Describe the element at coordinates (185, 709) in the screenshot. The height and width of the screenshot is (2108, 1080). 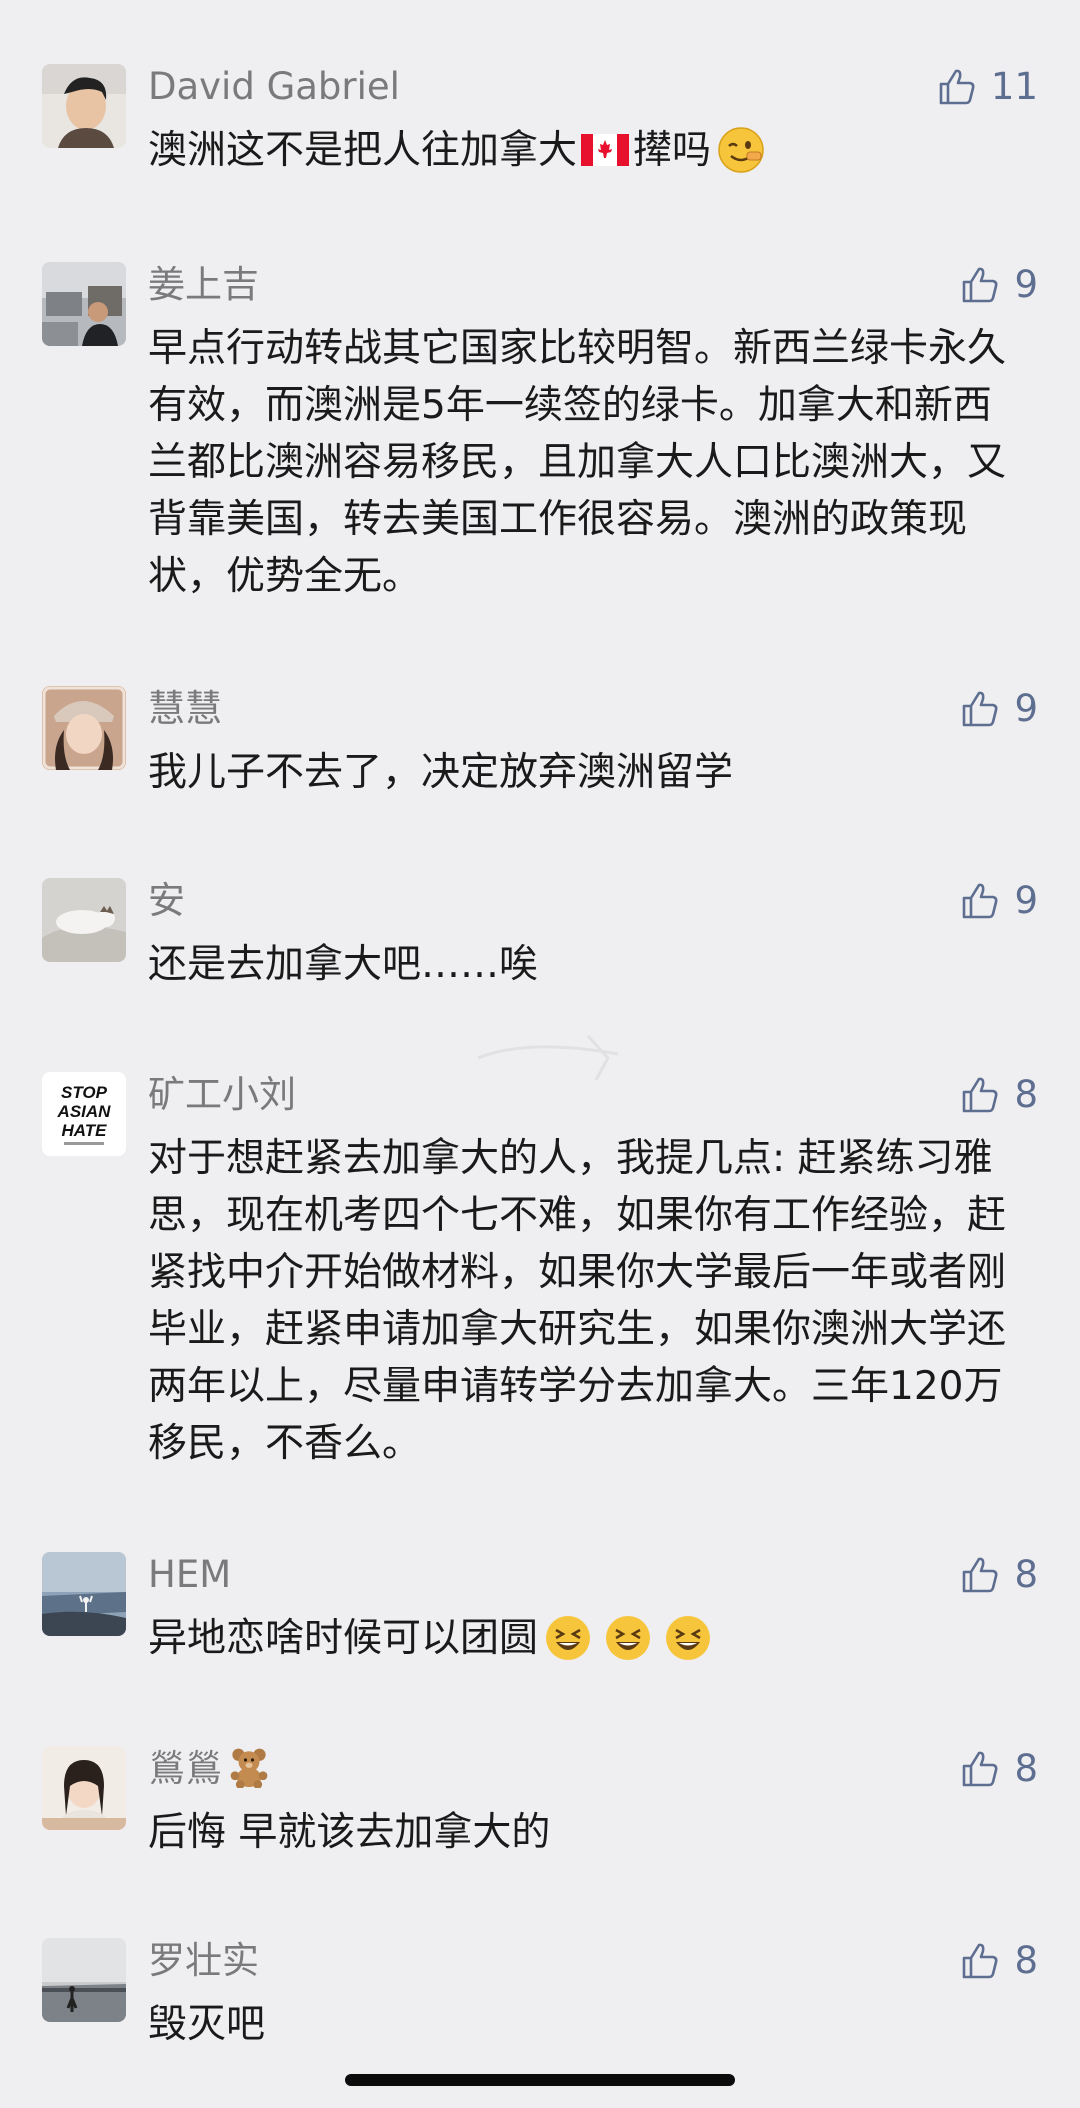
I see `comment-author: 慧慧` at that location.